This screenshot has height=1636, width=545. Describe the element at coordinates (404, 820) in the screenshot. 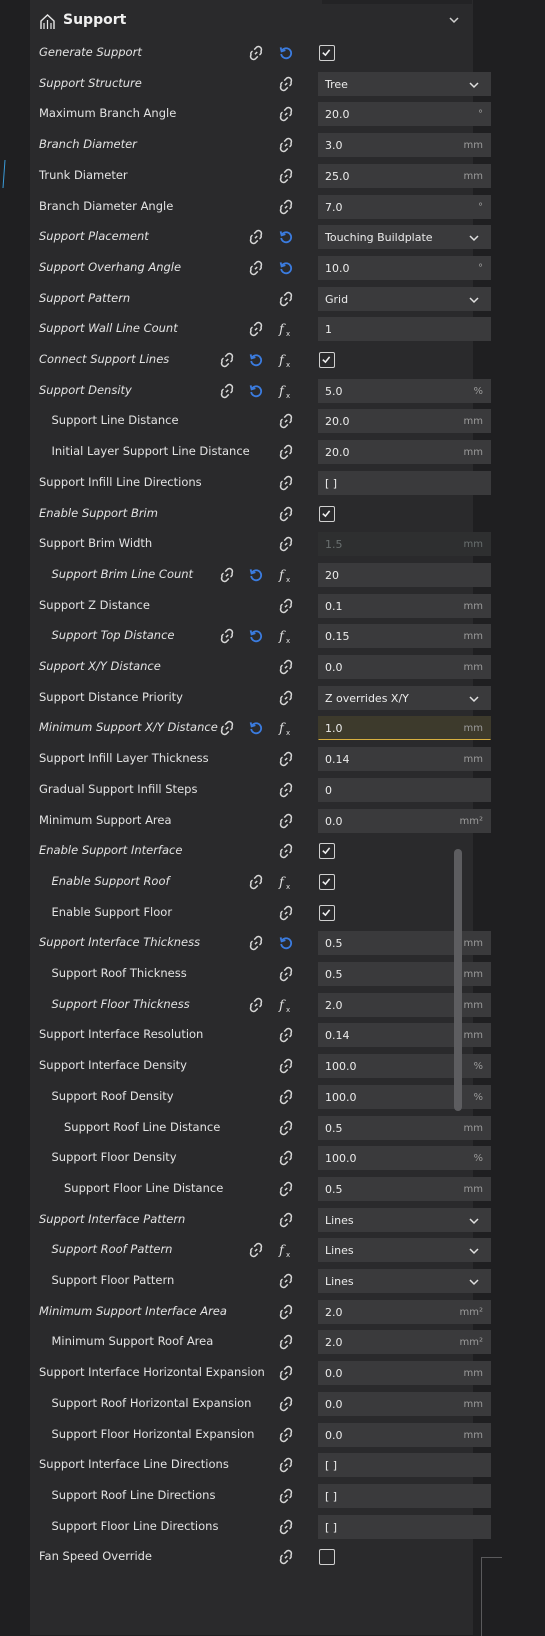

I see `setting-input: 0.0 mm²` at that location.